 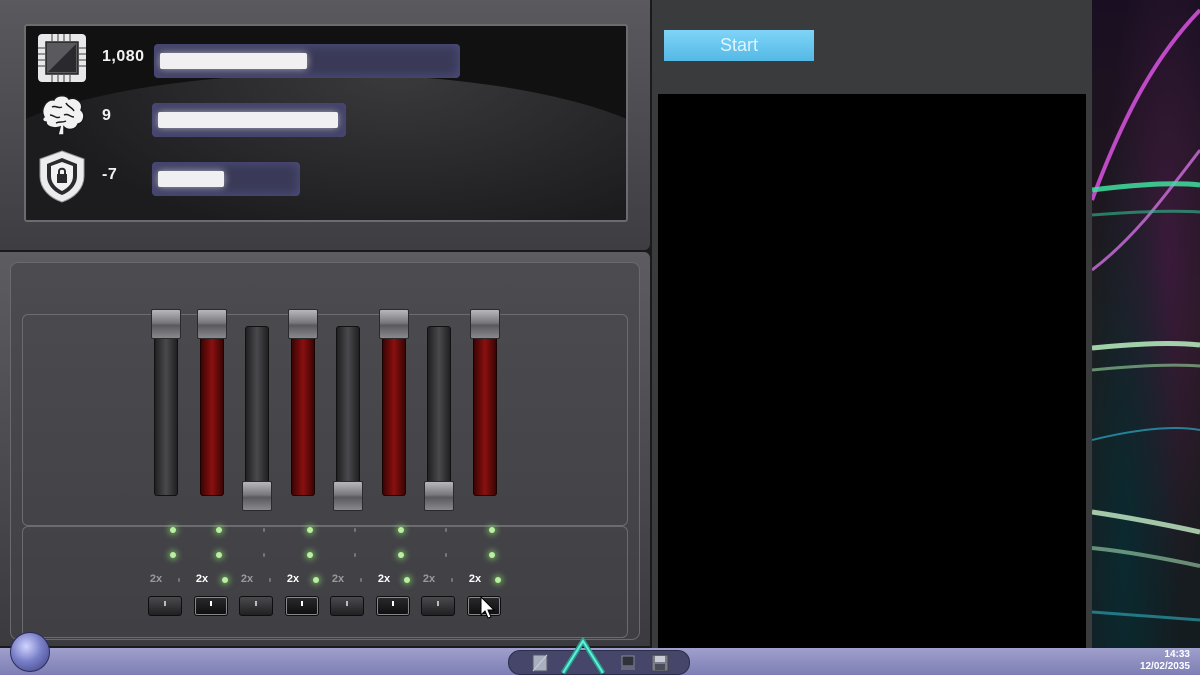 I want to click on intelligence-bar-fill, so click(x=248, y=120).